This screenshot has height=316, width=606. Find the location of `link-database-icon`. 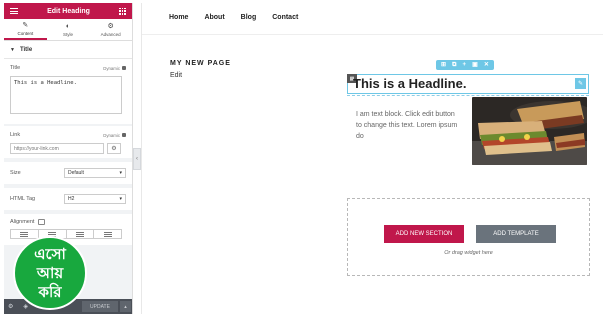

link-database-icon is located at coordinates (124, 135).